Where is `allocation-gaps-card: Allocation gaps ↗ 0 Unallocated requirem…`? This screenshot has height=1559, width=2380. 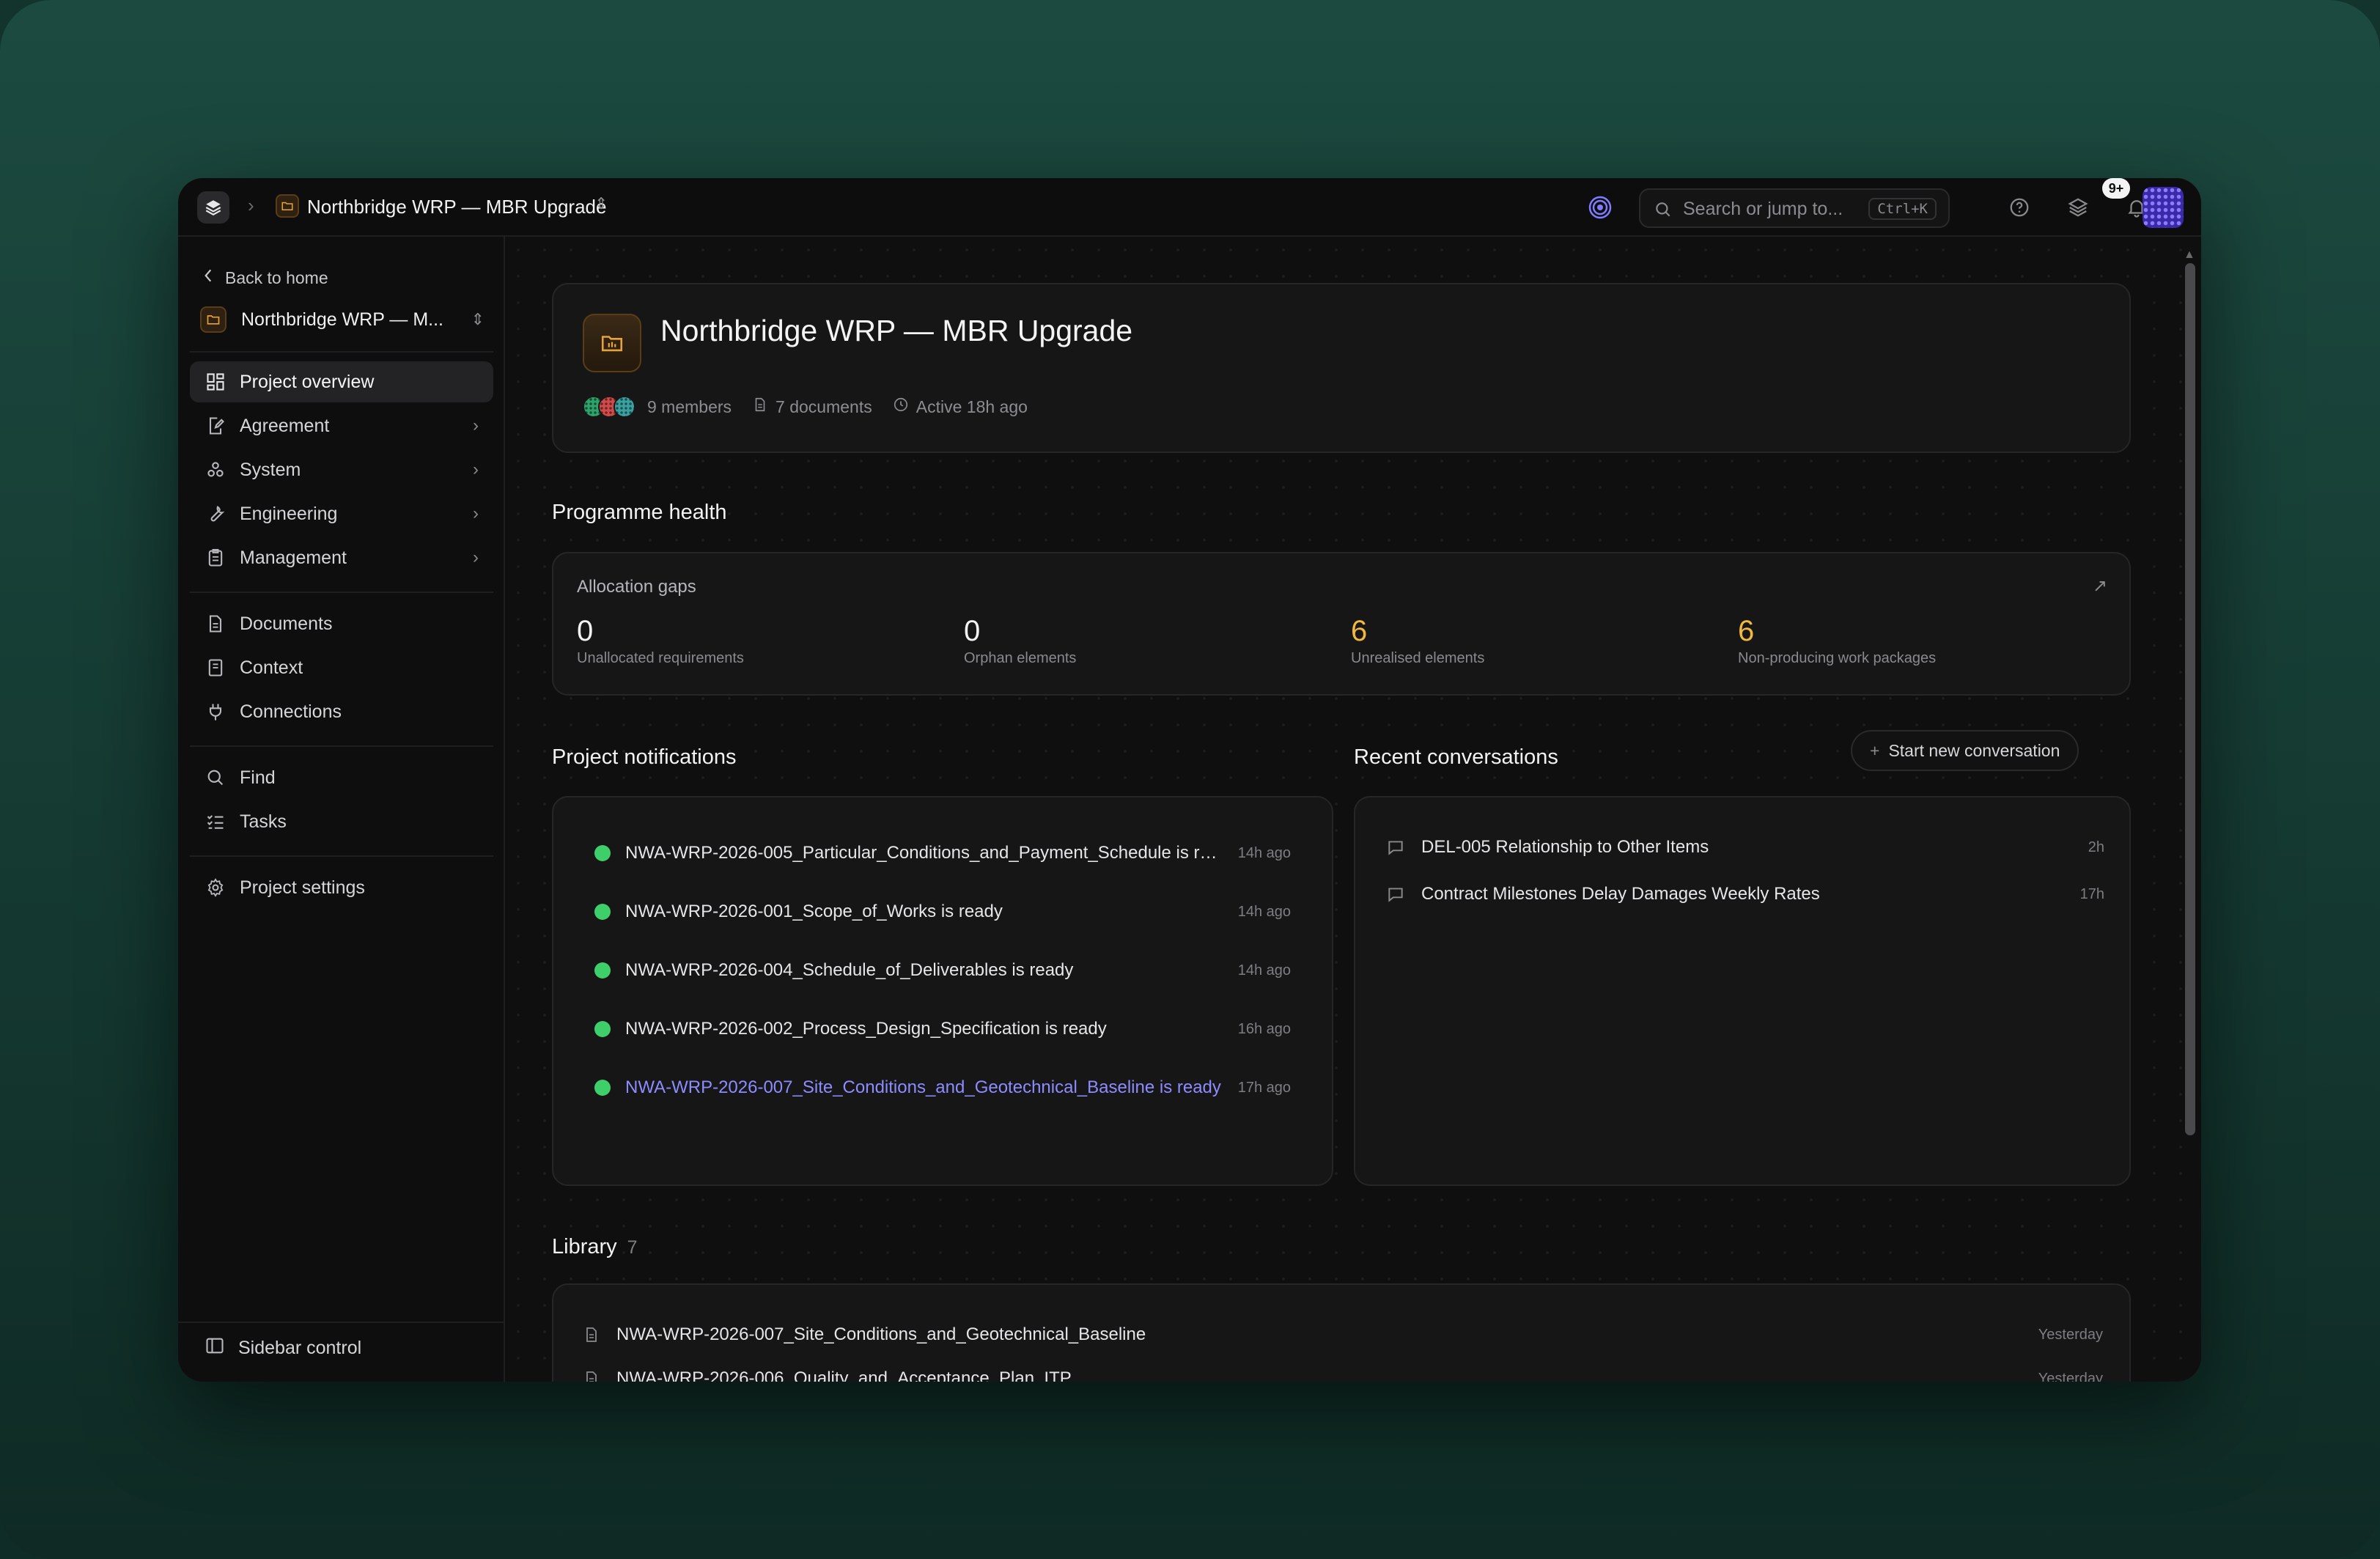
allocation-gaps-card: Allocation gaps ↗ 0 Unallocated requirem… is located at coordinates (1341, 624).